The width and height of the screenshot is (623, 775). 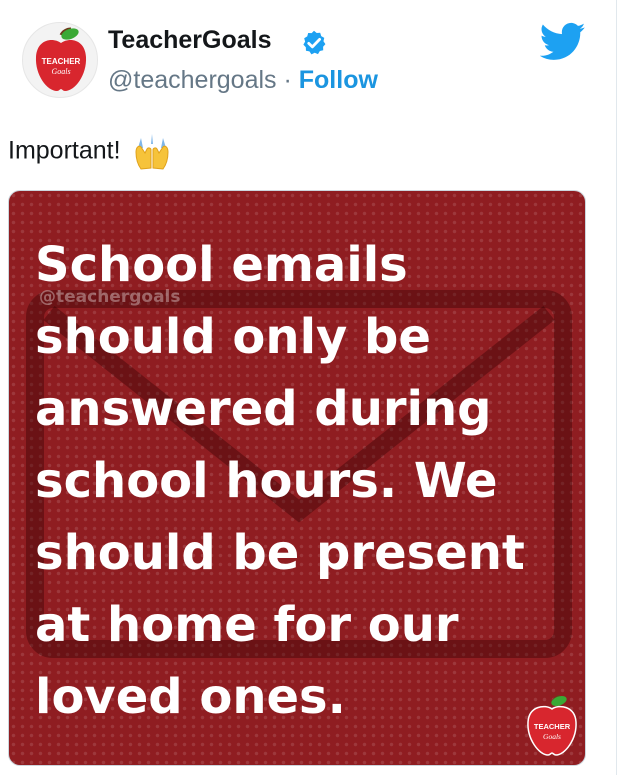 I want to click on image-line: at home for our, so click(x=247, y=625).